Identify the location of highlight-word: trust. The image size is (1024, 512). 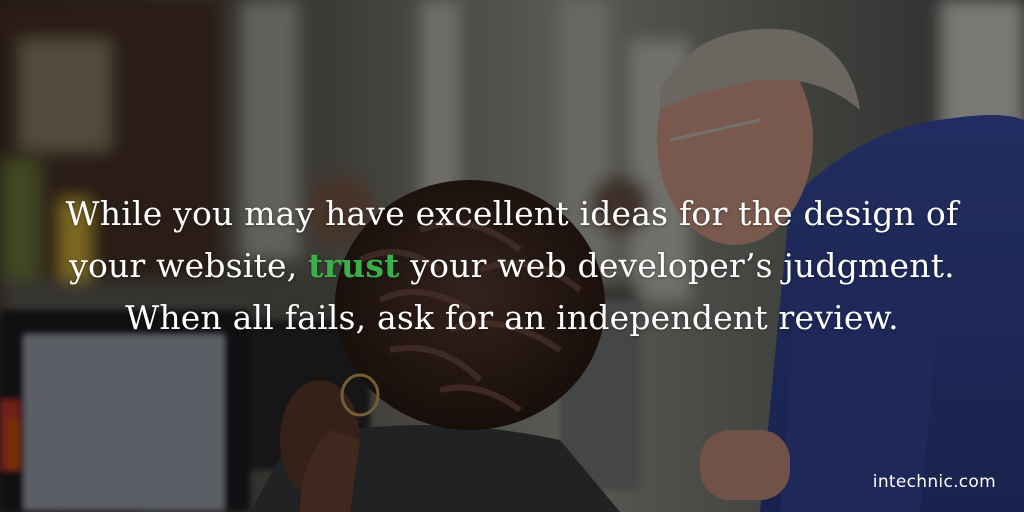
(354, 265).